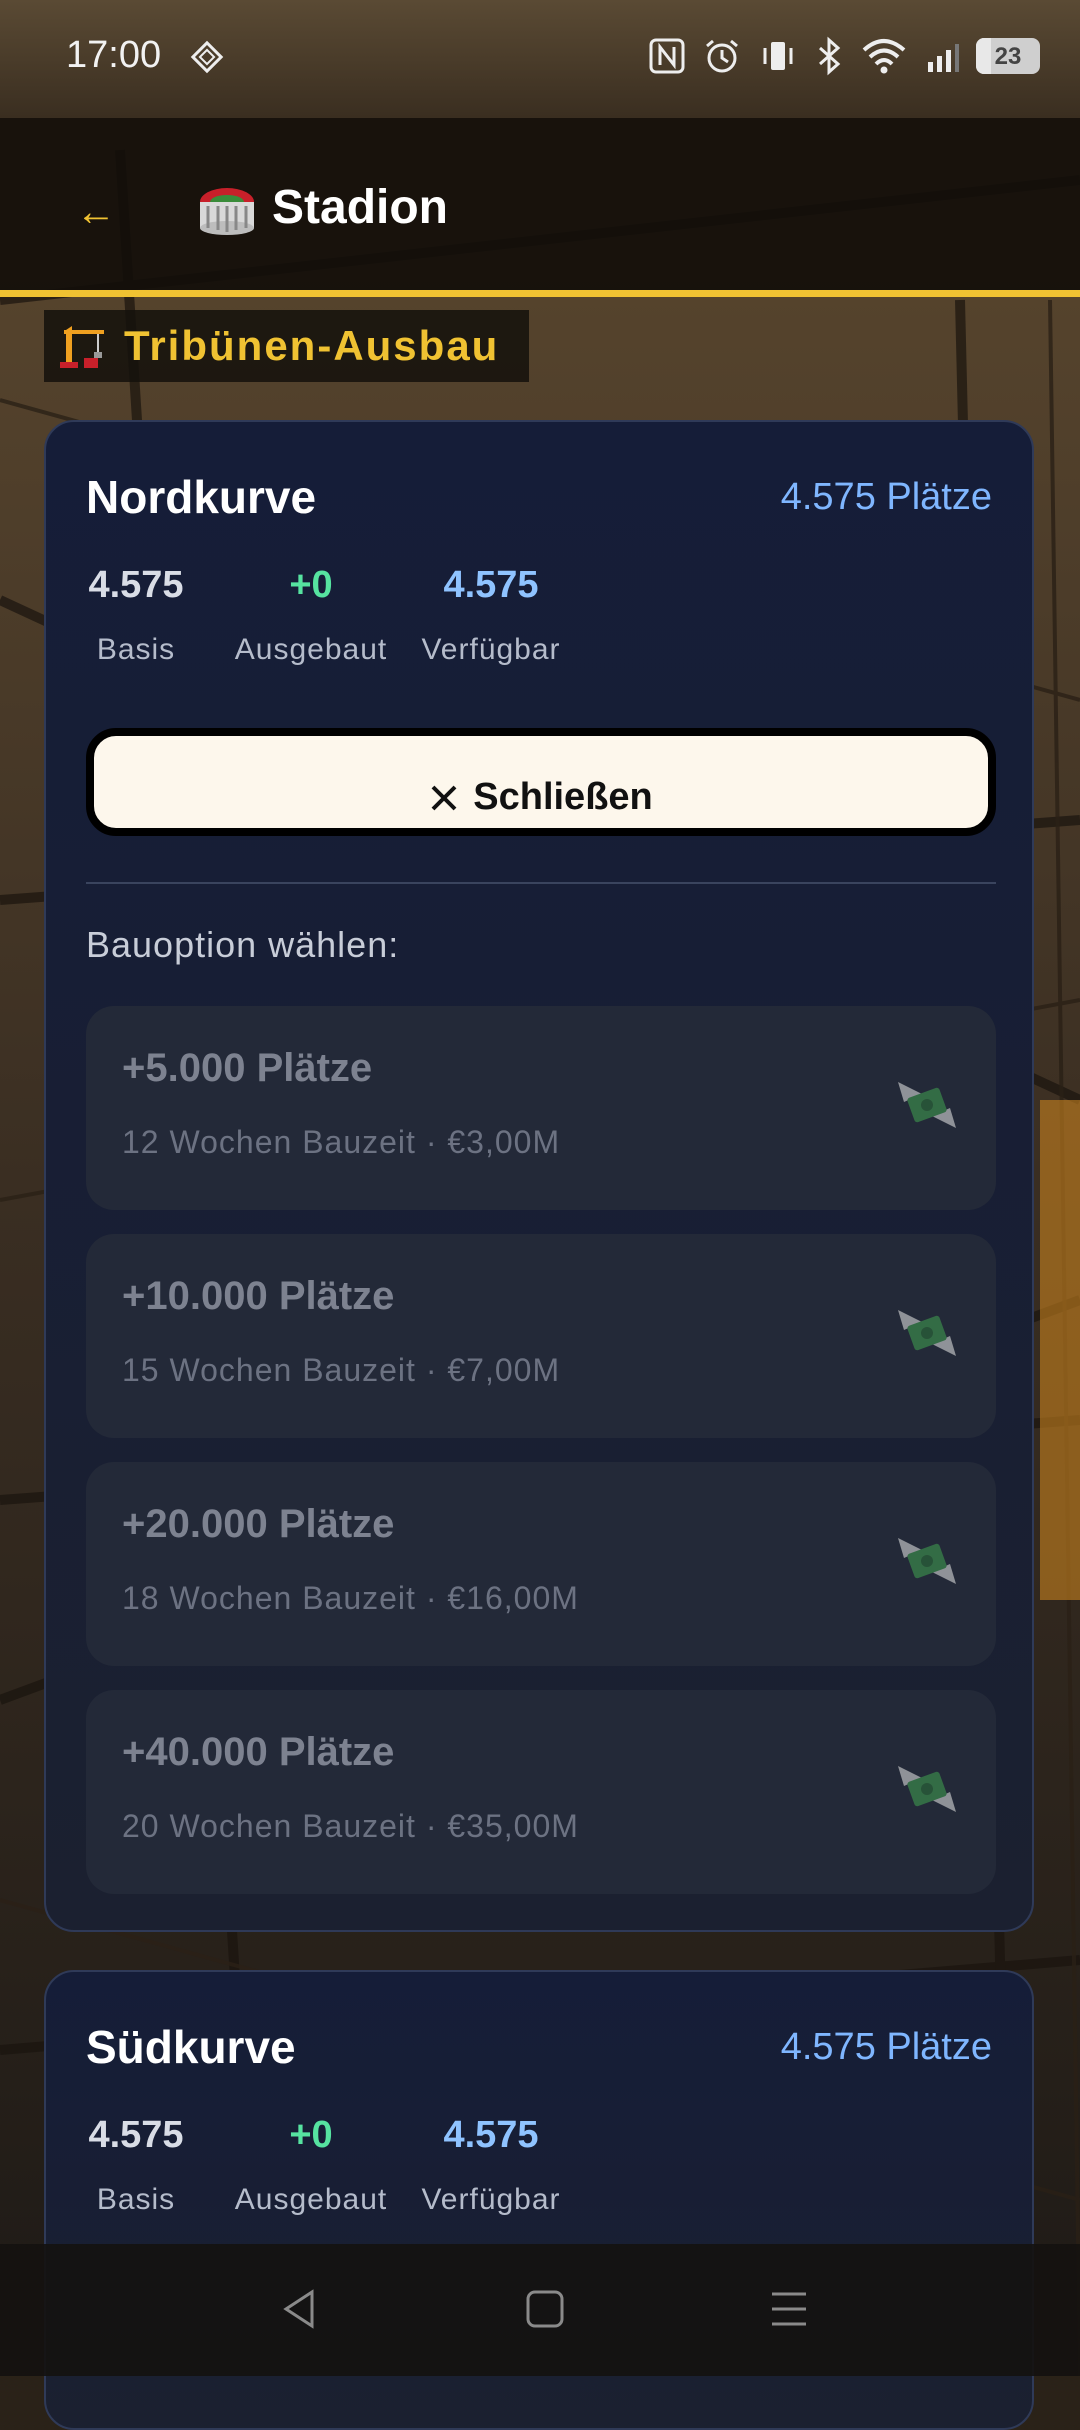  Describe the element at coordinates (830, 56) in the screenshot. I see `bluetooth-icon` at that location.